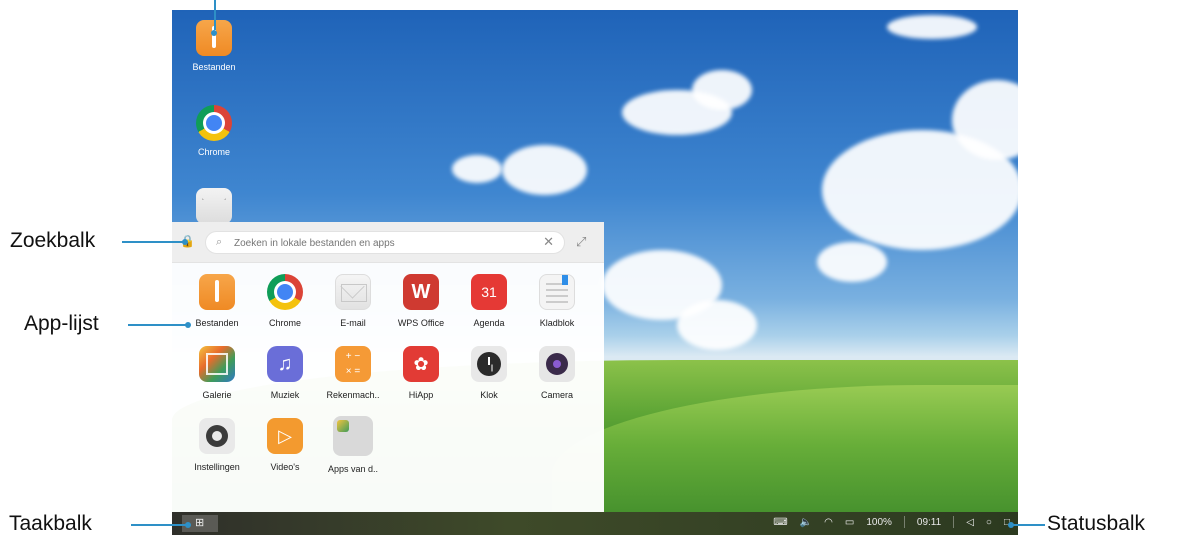 Image resolution: width=1193 pixels, height=536 pixels. I want to click on folder-icon, so click(353, 436).